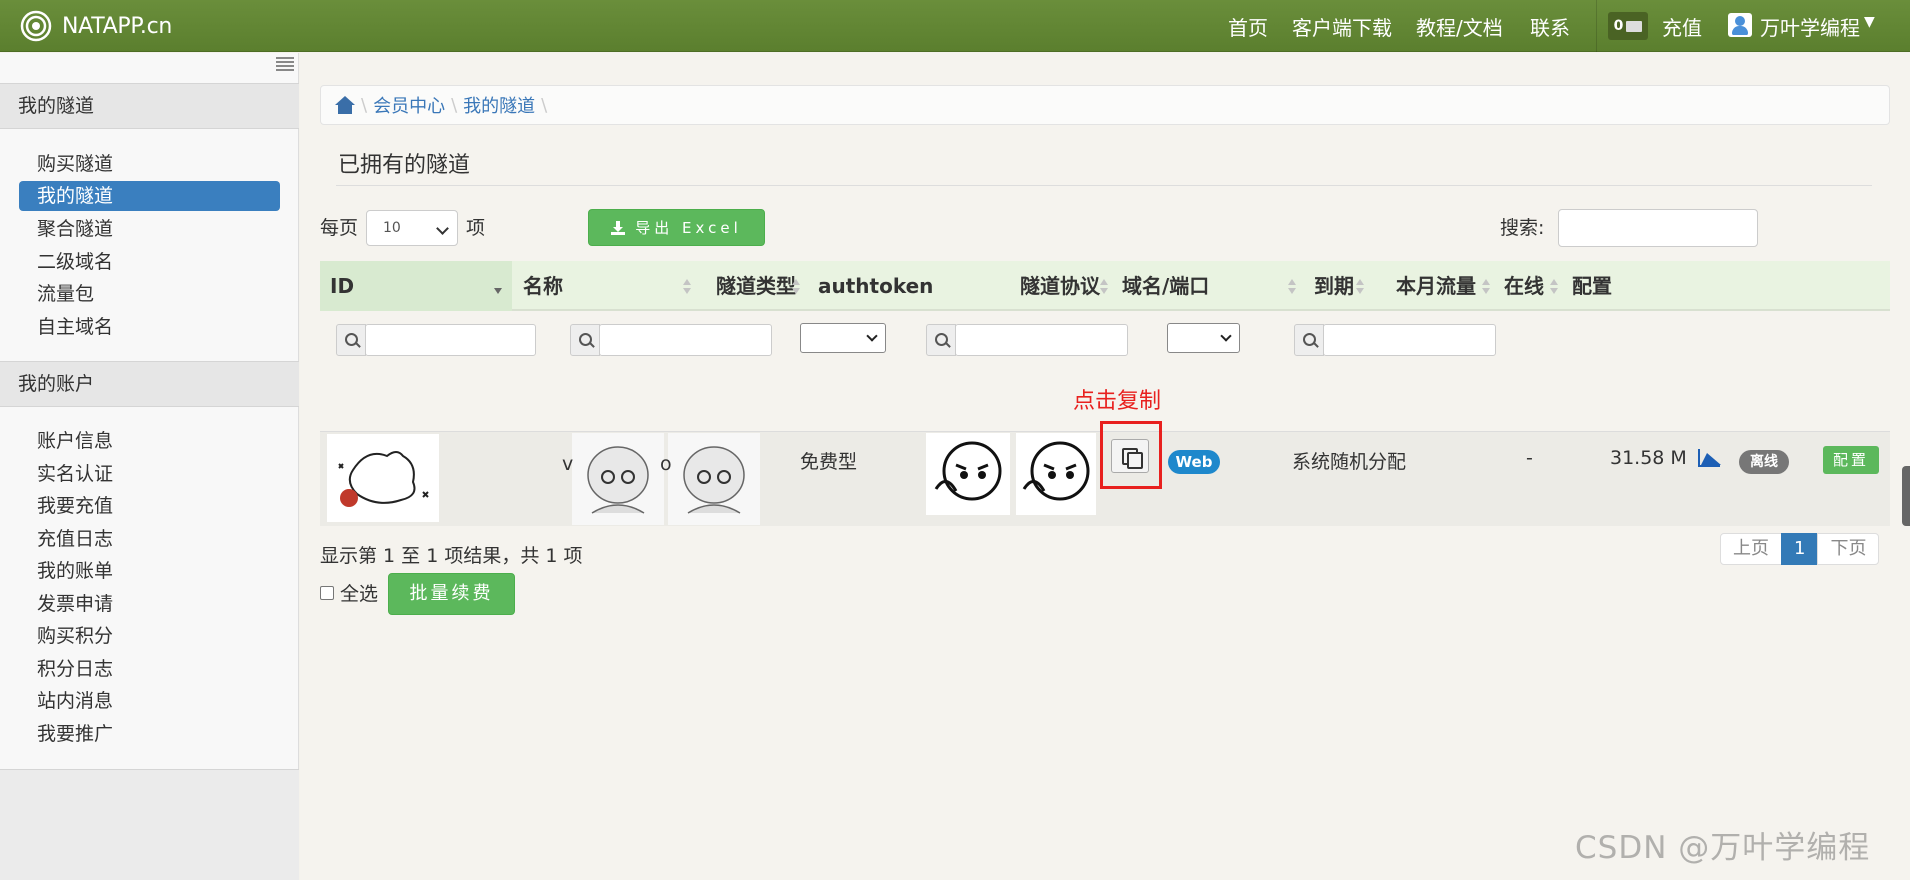 The image size is (1910, 880). Describe the element at coordinates (1810, 26) in the screenshot. I see `user-menu: 万叶学编程` at that location.